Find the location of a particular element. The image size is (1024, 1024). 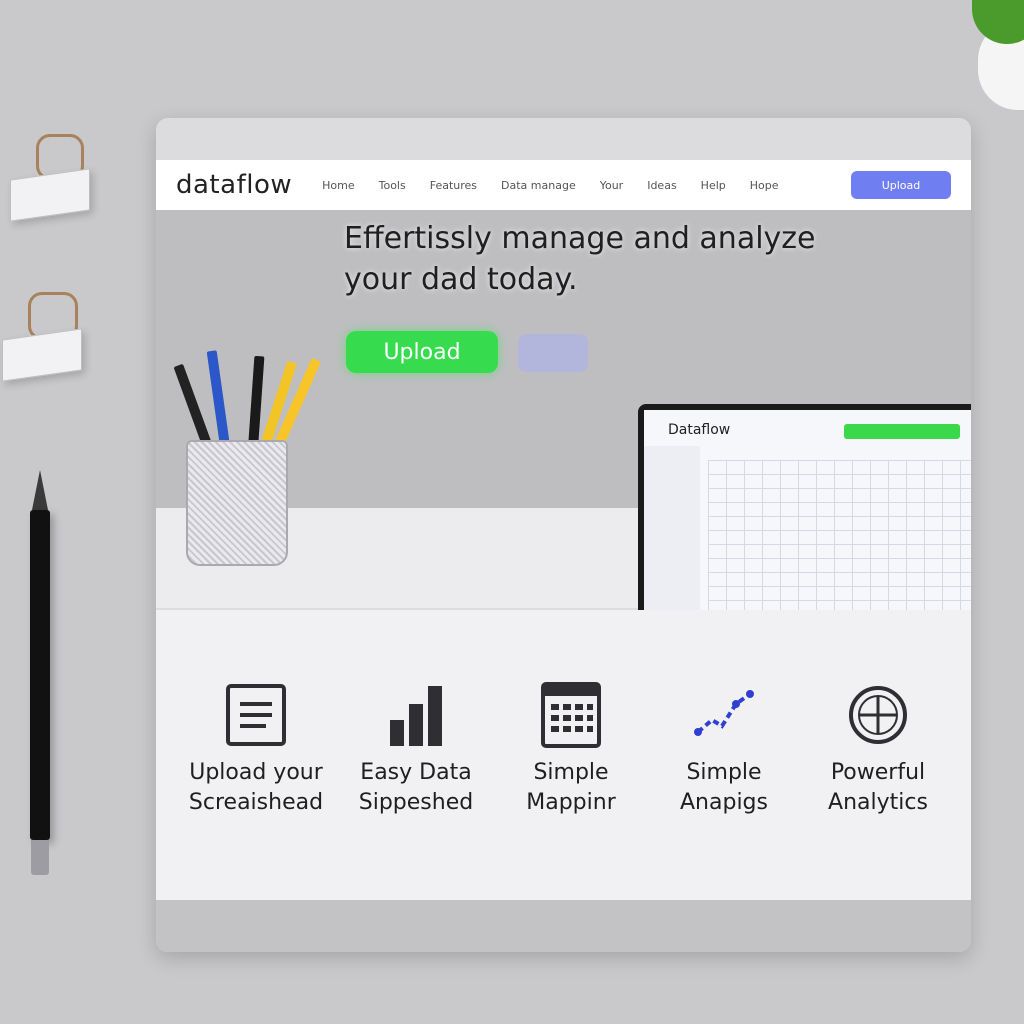

hero-title-line2: your dad today. is located at coordinates (461, 279).